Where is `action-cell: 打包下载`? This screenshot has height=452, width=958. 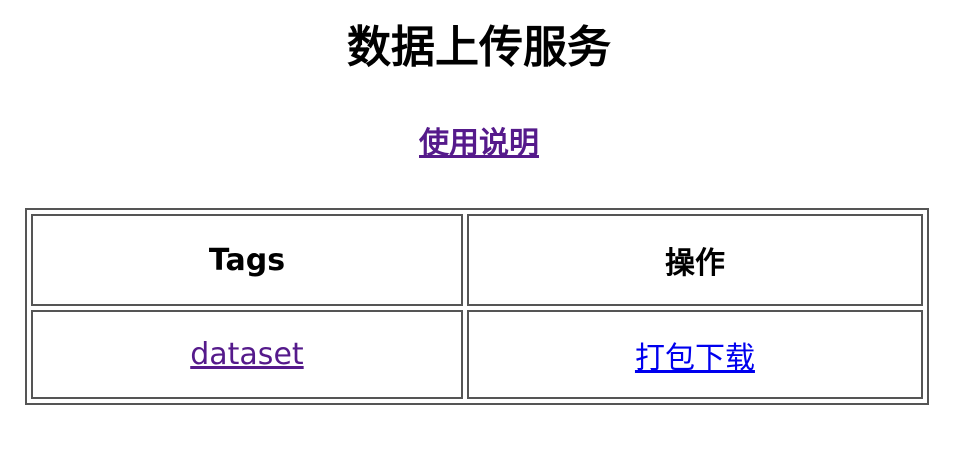 action-cell: 打包下载 is located at coordinates (694, 354).